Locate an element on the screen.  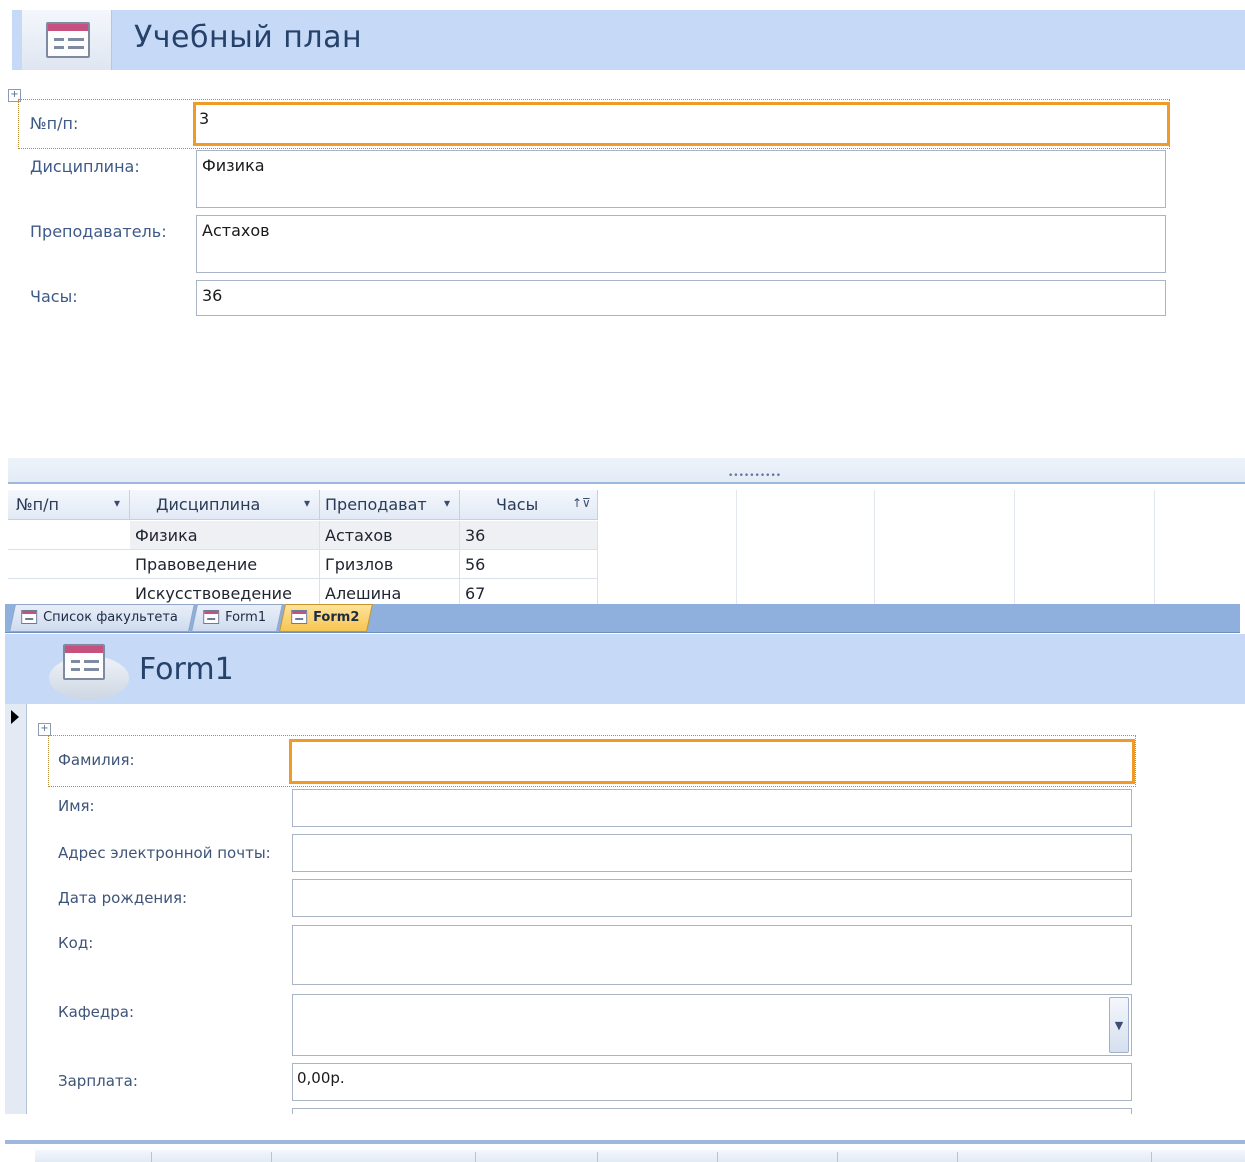
field-label-firstname: Имя: is located at coordinates (76, 806).